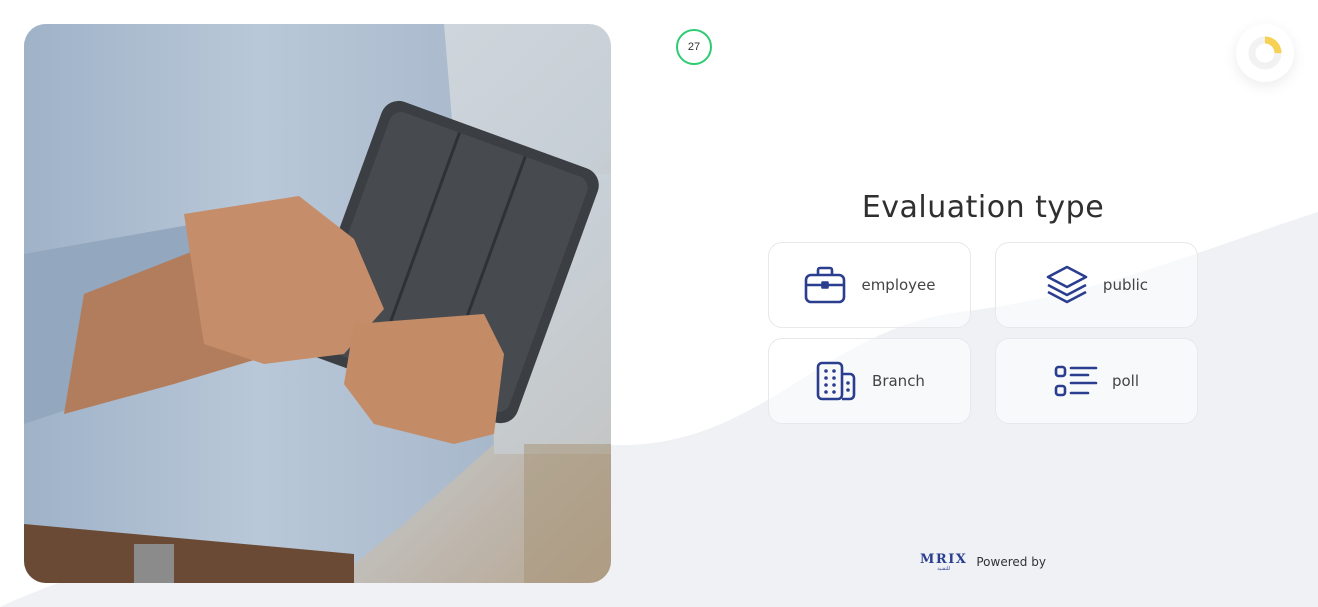  Describe the element at coordinates (944, 559) in the screenshot. I see `logo-text: MRIX` at that location.